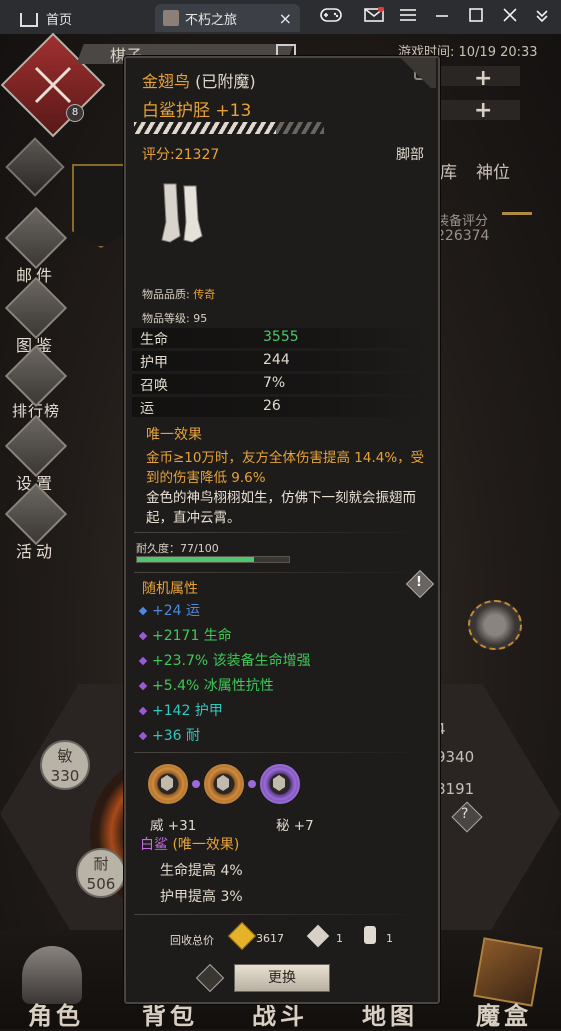 This screenshot has height=1031, width=561. Describe the element at coordinates (517, 213) in the screenshot. I see `flag-pole` at that location.